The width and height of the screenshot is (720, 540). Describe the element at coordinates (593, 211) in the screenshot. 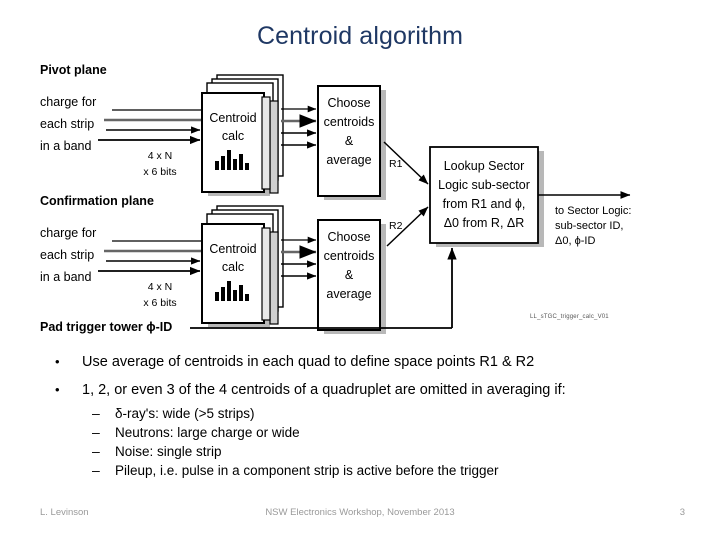

I see `output-line-1: to Sector Logic:` at that location.